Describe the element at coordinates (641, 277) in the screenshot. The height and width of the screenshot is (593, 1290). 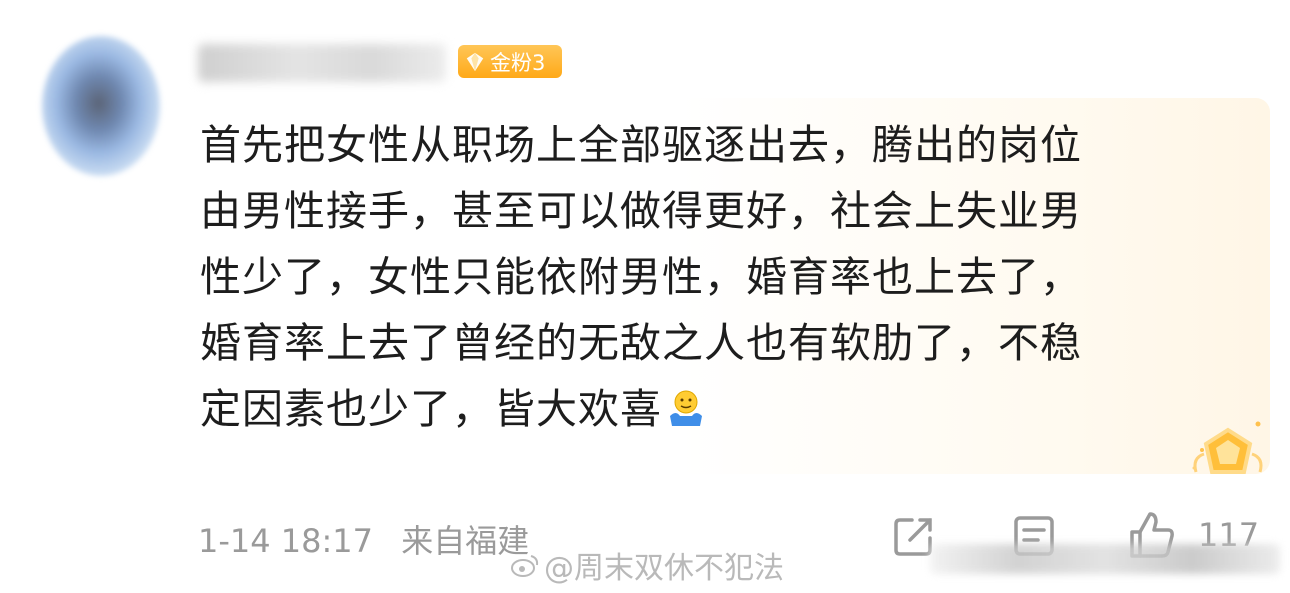
I see `comment-line-3: 性少了，女性只能依附男性，婚育率也上去了，` at that location.